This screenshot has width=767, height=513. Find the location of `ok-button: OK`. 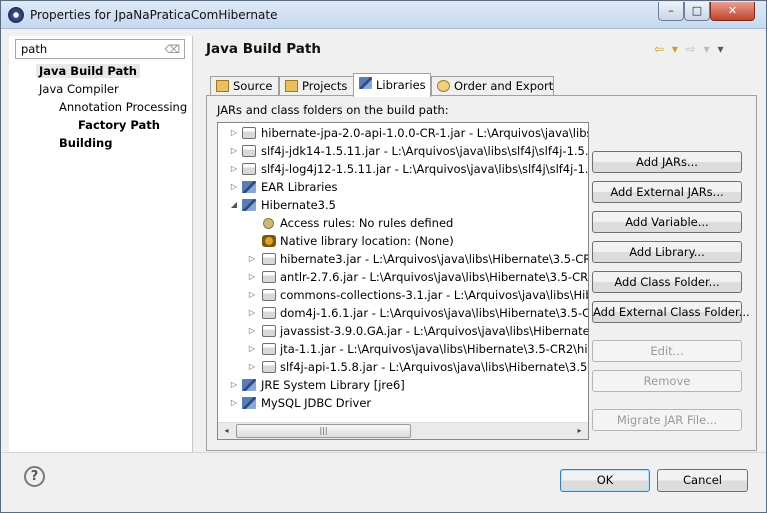

ok-button: OK is located at coordinates (605, 480).